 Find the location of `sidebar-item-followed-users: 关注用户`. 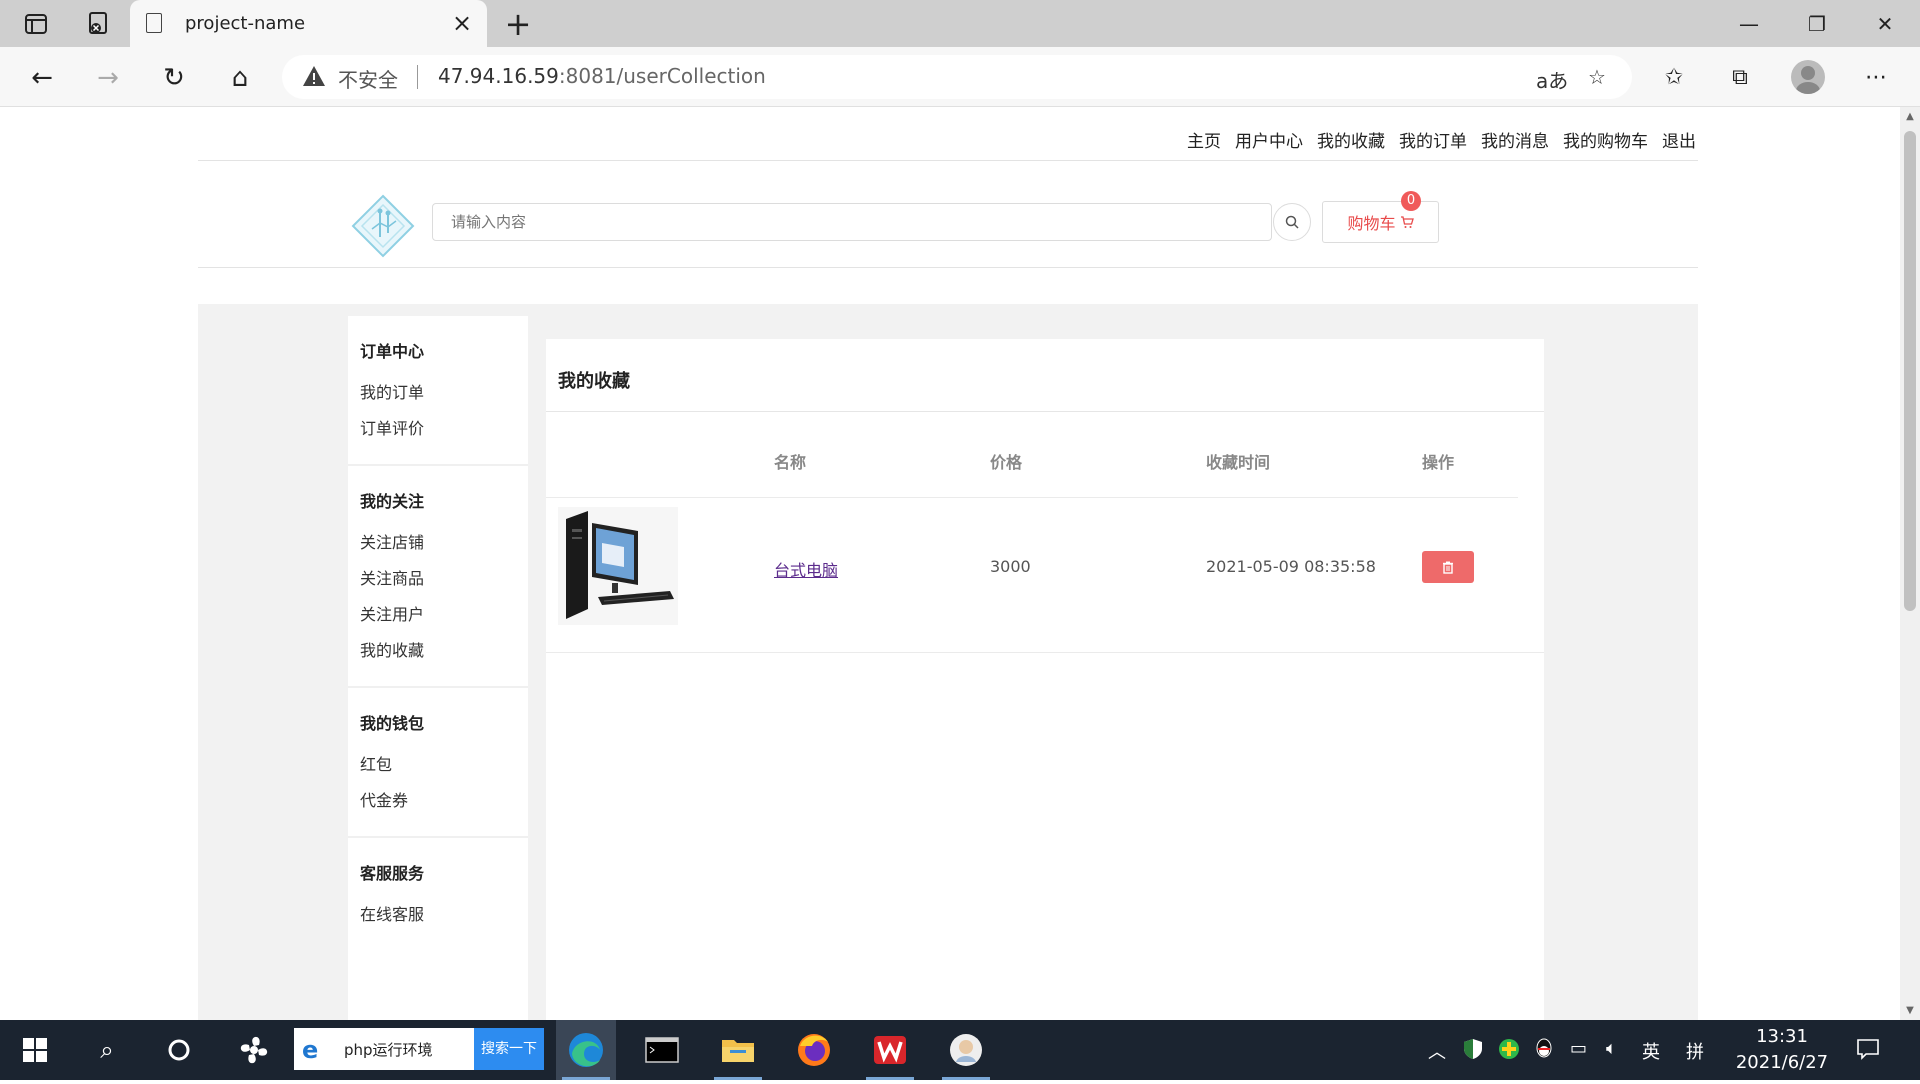

sidebar-item-followed-users: 关注用户 is located at coordinates (438, 622).